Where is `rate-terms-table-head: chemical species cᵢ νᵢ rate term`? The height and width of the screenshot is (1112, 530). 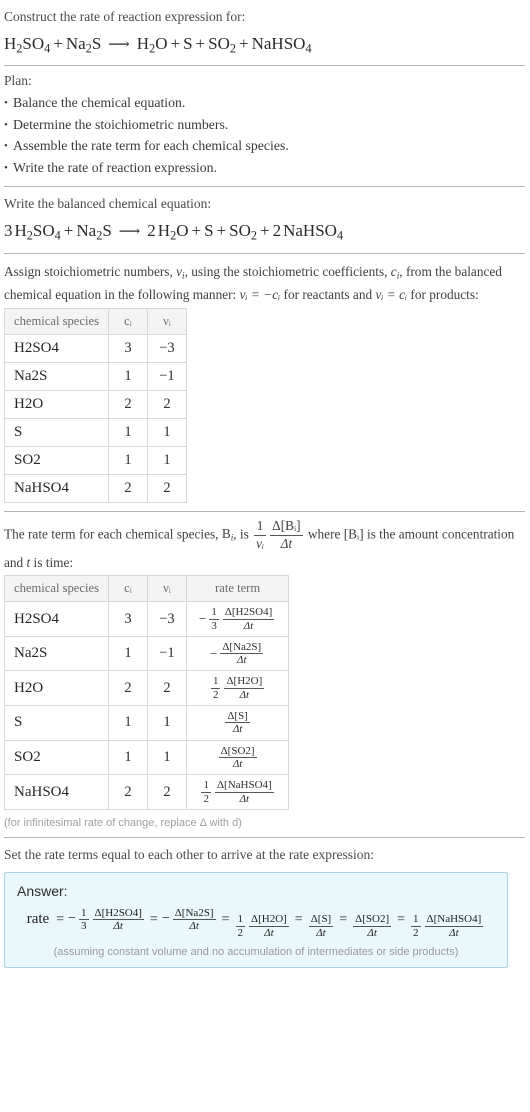 rate-terms-table-head: chemical species cᵢ νᵢ rate term is located at coordinates (147, 589).